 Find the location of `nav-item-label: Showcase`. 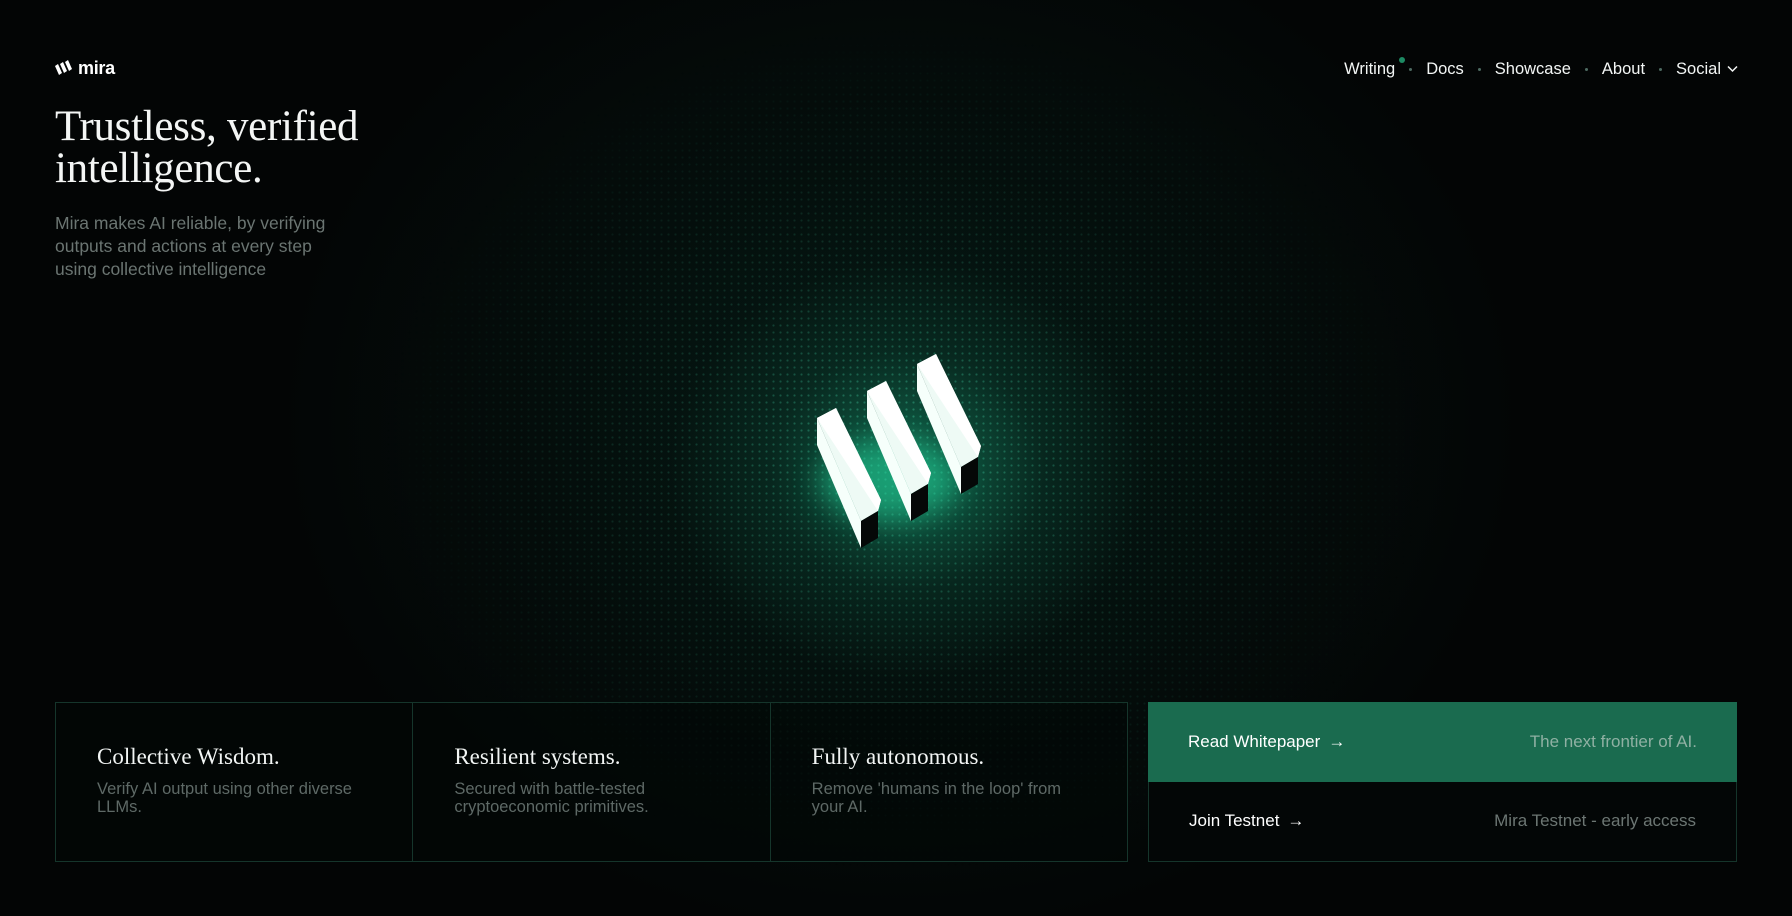

nav-item-label: Showcase is located at coordinates (1532, 68).